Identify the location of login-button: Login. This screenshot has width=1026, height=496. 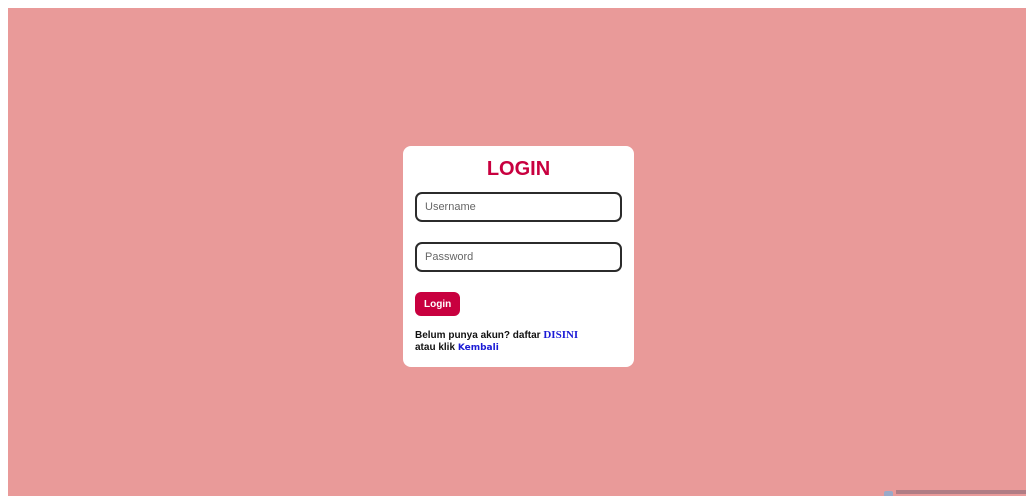
(438, 304).